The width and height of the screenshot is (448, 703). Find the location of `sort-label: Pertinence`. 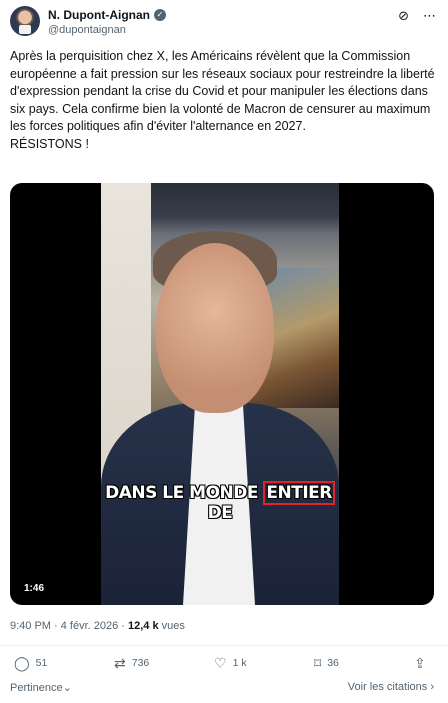

sort-label: Pertinence is located at coordinates (36, 688).